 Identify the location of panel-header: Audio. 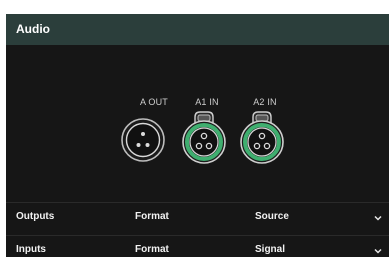
(197, 29).